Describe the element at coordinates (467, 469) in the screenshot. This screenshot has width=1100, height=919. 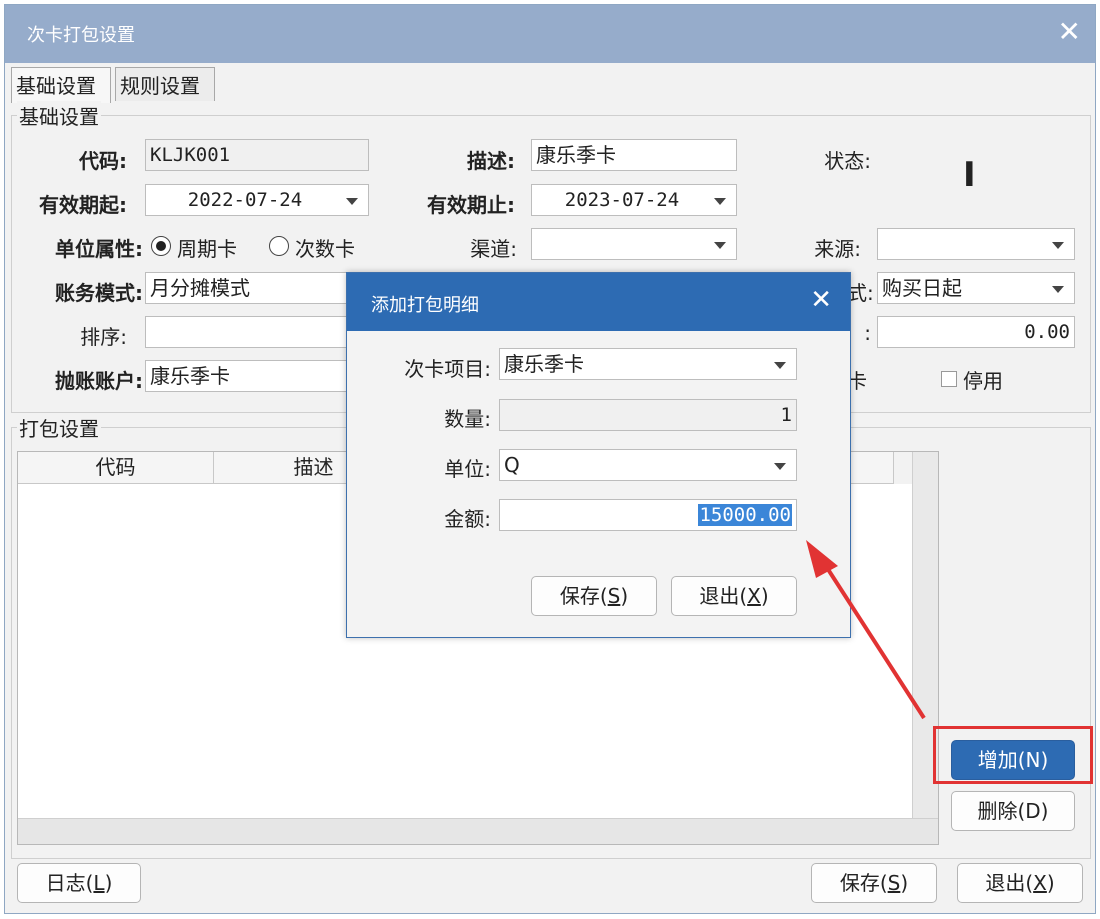
I see `unit-label: 单位:` at that location.